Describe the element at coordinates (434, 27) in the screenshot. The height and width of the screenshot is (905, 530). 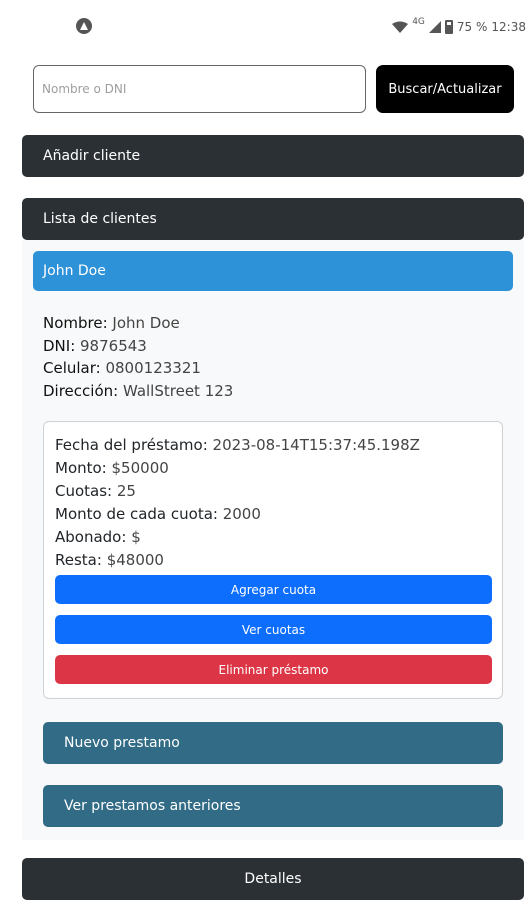
I see `cell-signal-icon` at that location.